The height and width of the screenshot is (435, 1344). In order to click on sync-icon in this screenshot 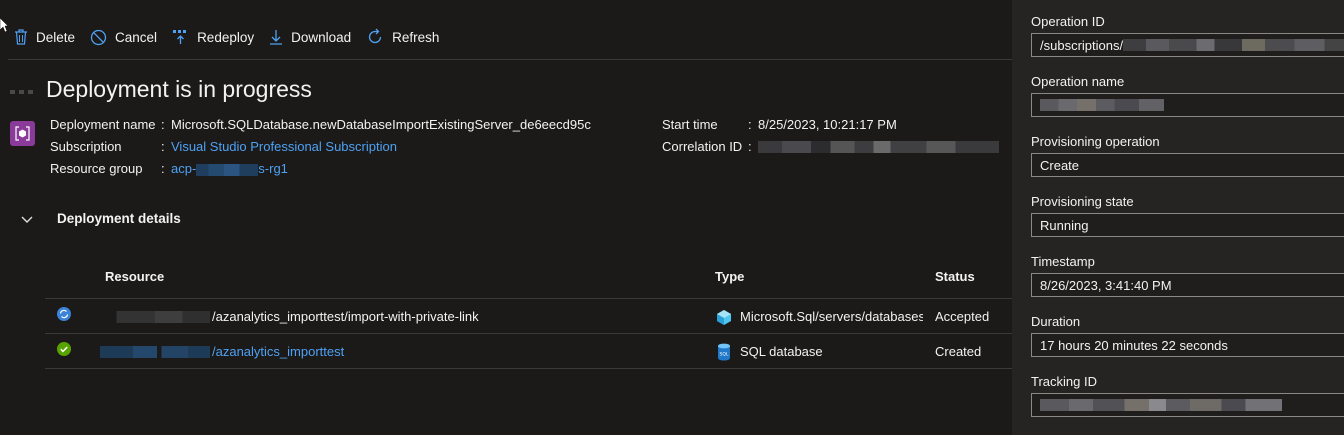, I will do `click(64, 314)`.